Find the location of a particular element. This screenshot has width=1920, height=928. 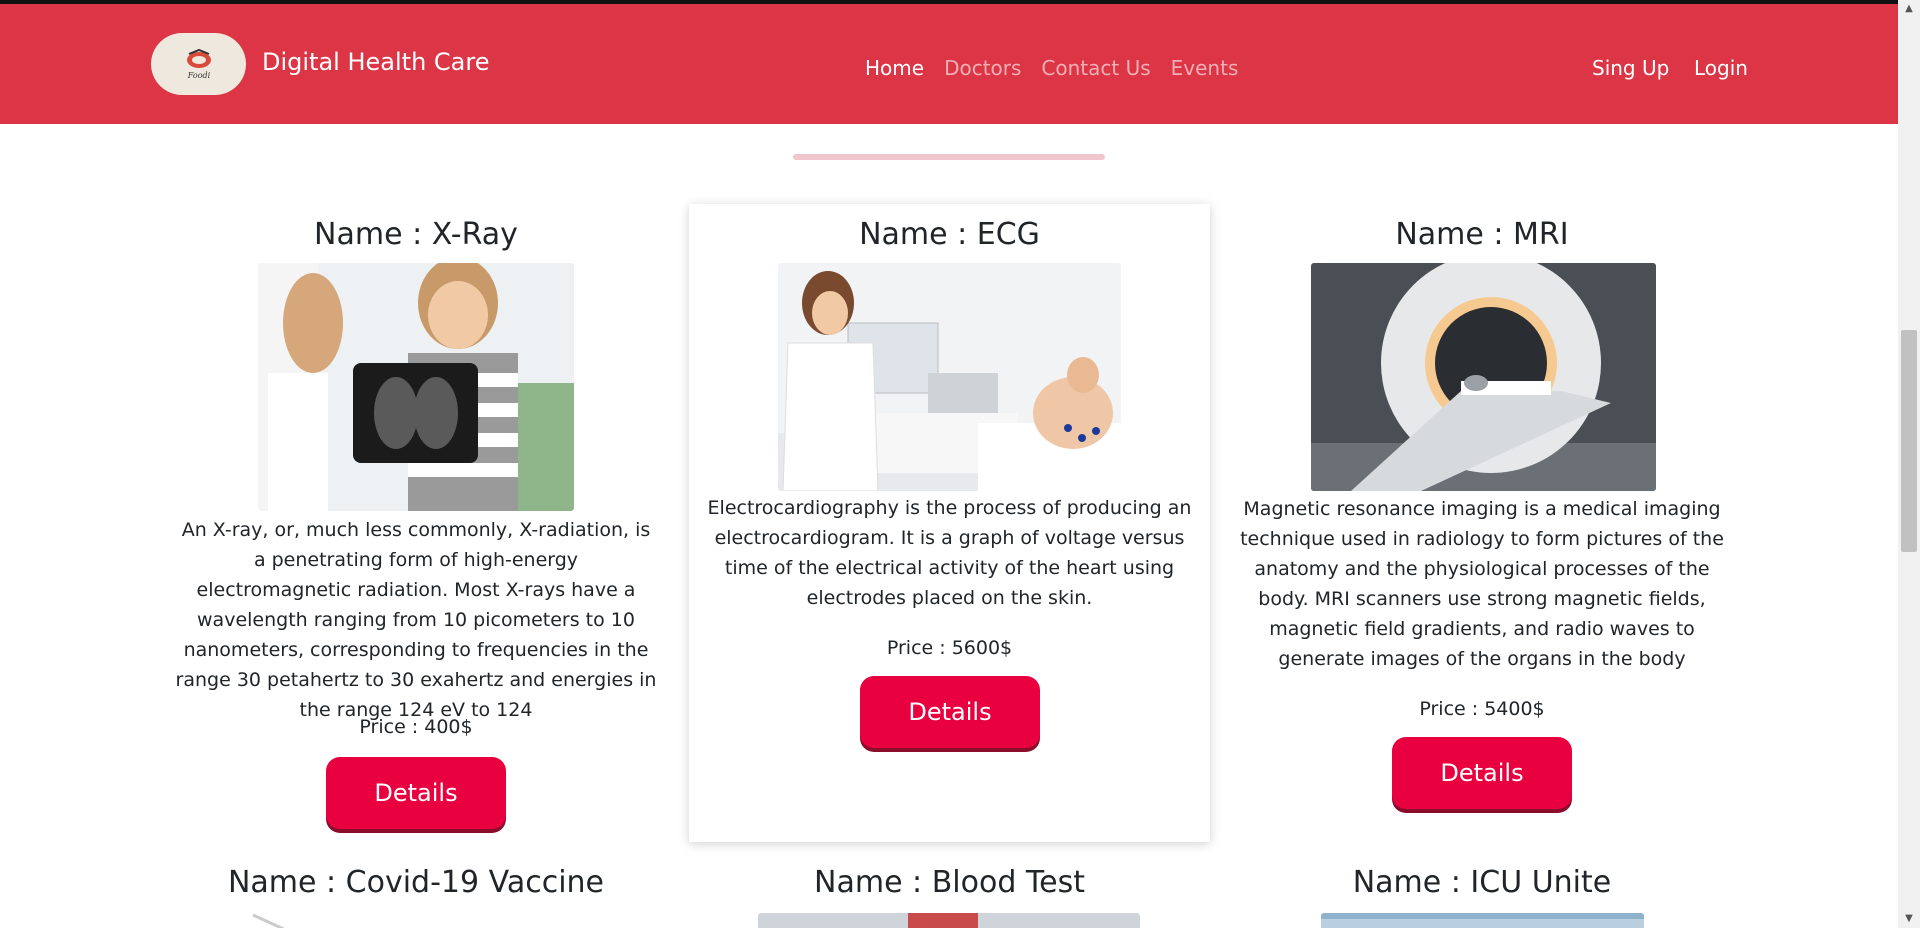

service-price: Price : 5400$ is located at coordinates (1482, 709).